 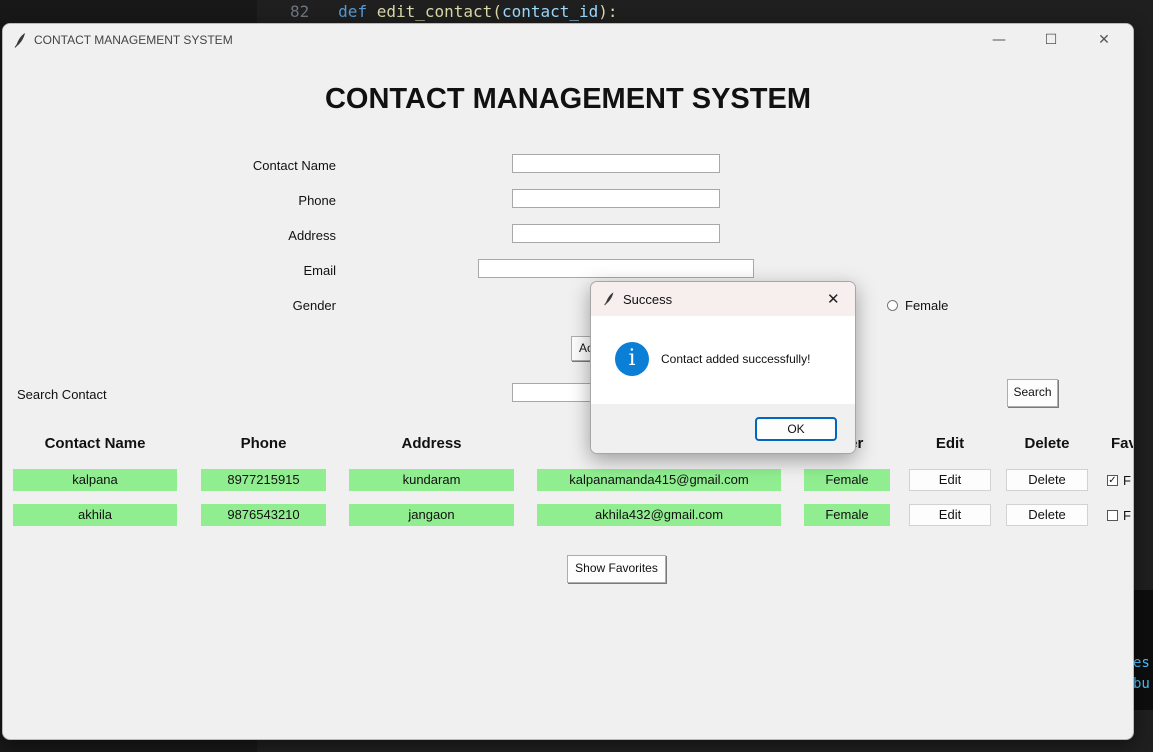 I want to click on phone-input, so click(x=616, y=198).